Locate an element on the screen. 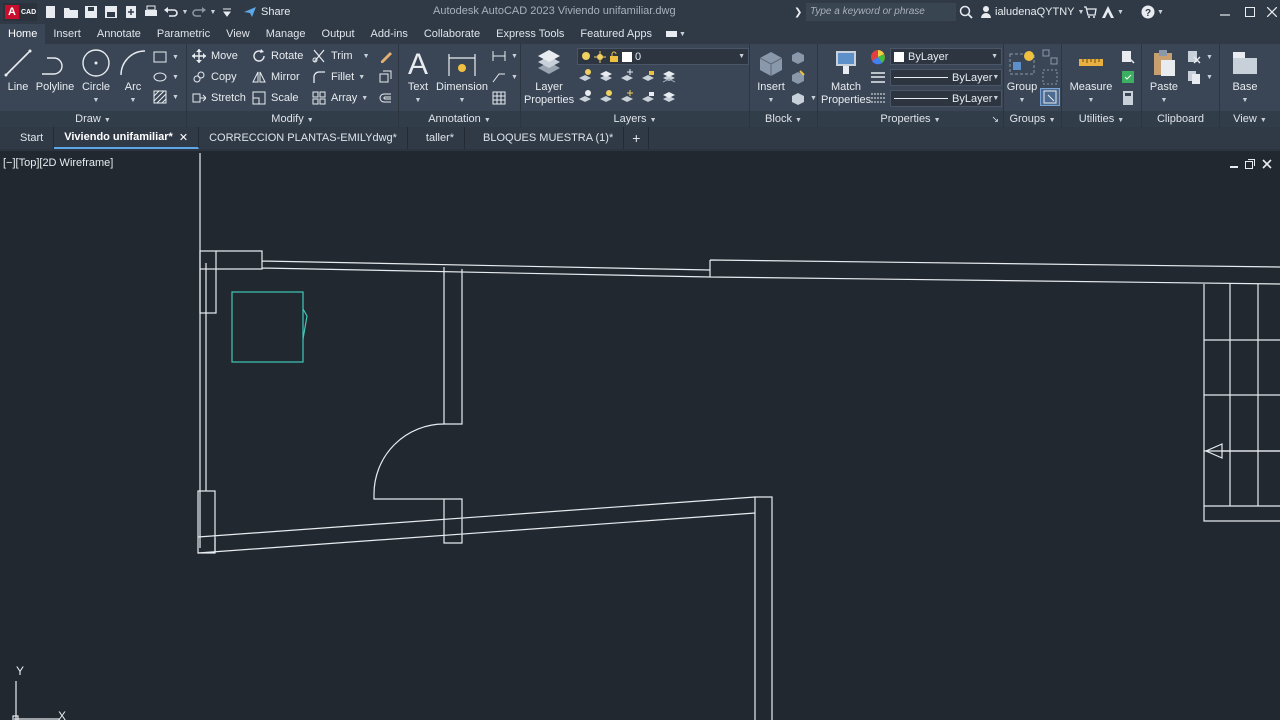 This screenshot has width=1280, height=720. line-tool: Line is located at coordinates (18, 70).